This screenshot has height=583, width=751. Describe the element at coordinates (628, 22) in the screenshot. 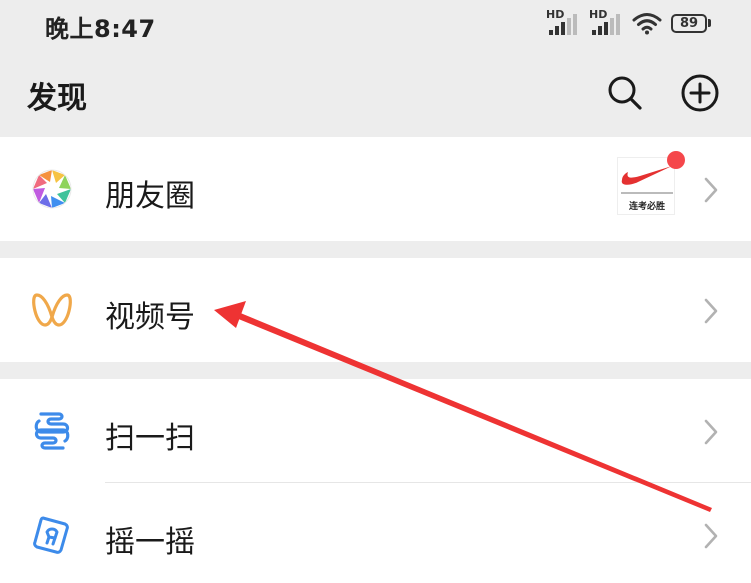

I see `status-icons: HD HD 89` at that location.